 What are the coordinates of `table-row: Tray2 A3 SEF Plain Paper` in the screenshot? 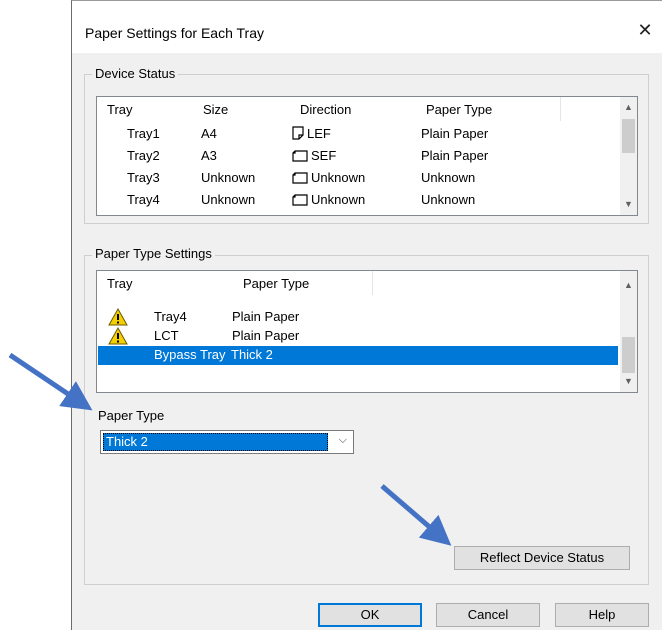 It's located at (357, 158).